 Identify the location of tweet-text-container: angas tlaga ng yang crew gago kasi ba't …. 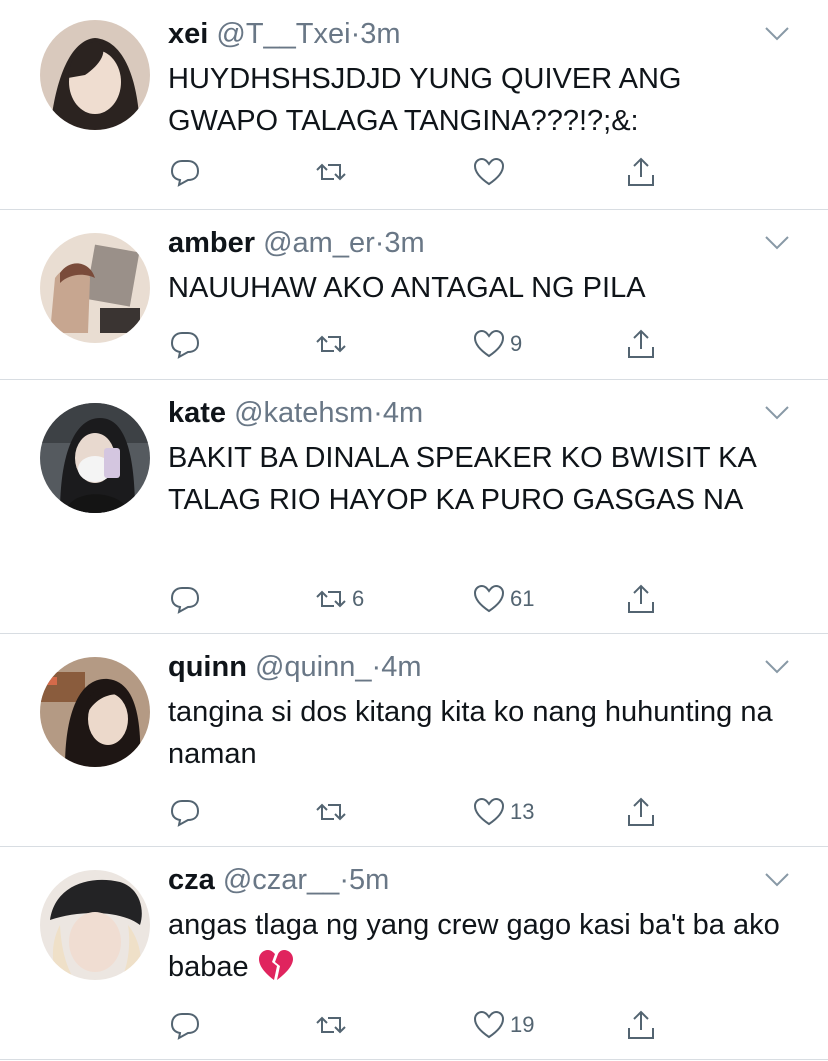
(483, 946).